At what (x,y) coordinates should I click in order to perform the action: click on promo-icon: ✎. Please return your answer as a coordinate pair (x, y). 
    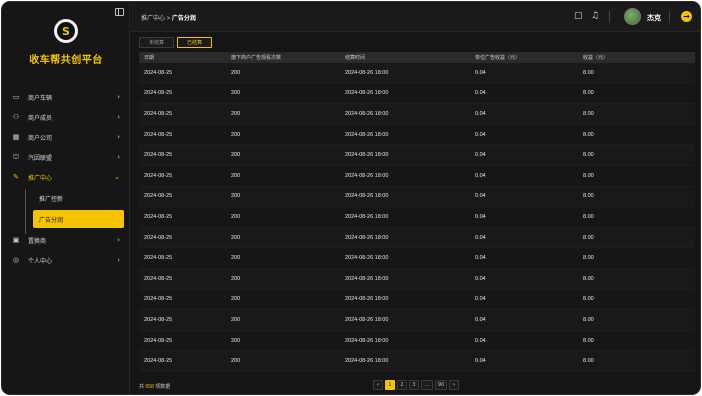
    Looking at the image, I should click on (16, 177).